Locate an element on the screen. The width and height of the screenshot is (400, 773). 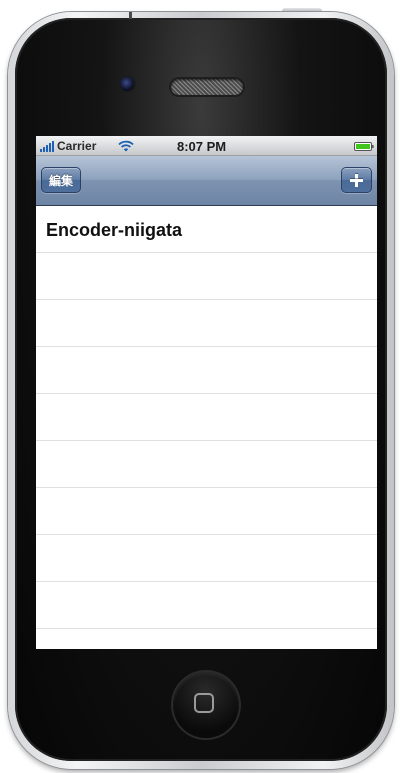
battery-icon is located at coordinates (364, 146).